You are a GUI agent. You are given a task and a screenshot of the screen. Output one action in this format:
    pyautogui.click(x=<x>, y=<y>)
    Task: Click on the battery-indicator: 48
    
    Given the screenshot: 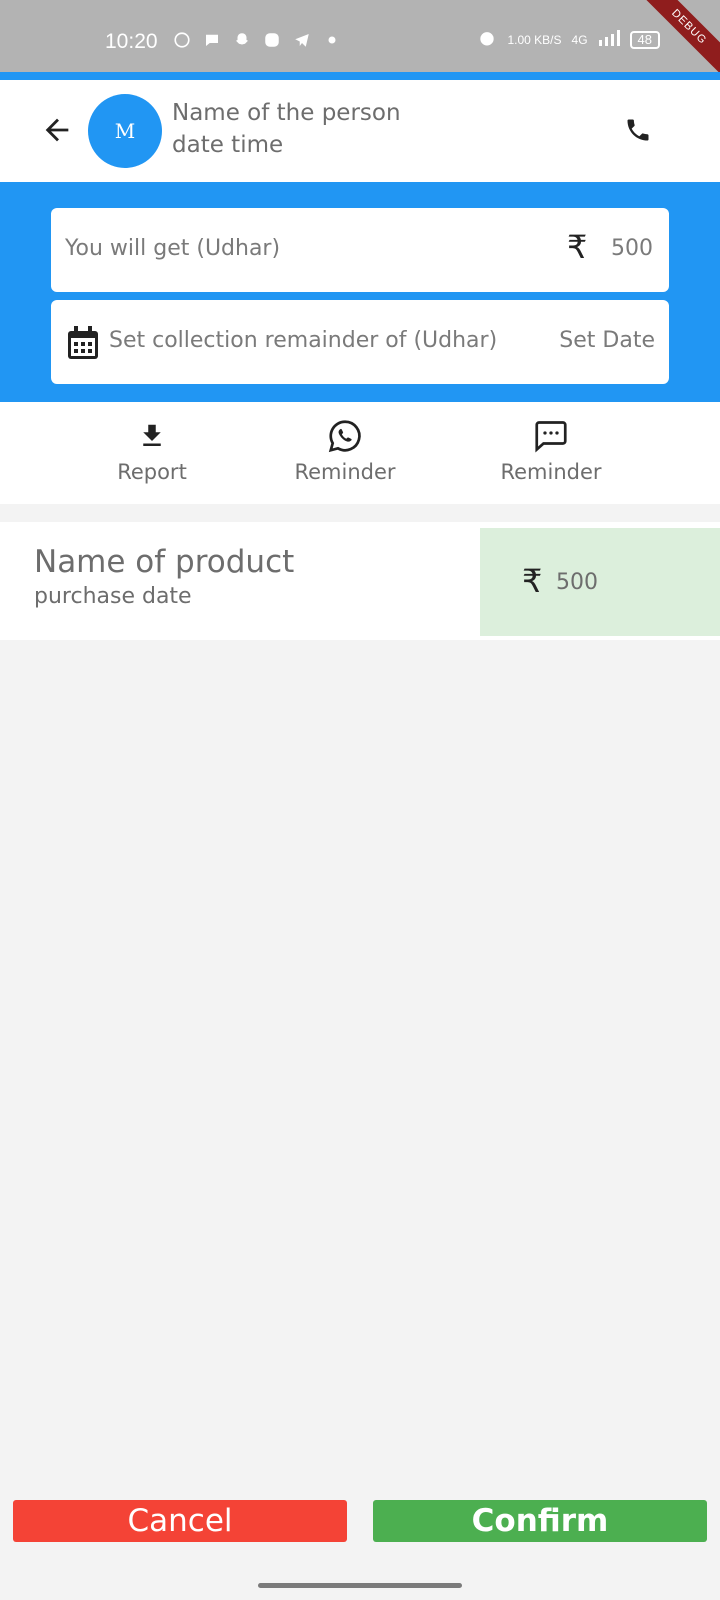 What is the action you would take?
    pyautogui.click(x=644, y=39)
    